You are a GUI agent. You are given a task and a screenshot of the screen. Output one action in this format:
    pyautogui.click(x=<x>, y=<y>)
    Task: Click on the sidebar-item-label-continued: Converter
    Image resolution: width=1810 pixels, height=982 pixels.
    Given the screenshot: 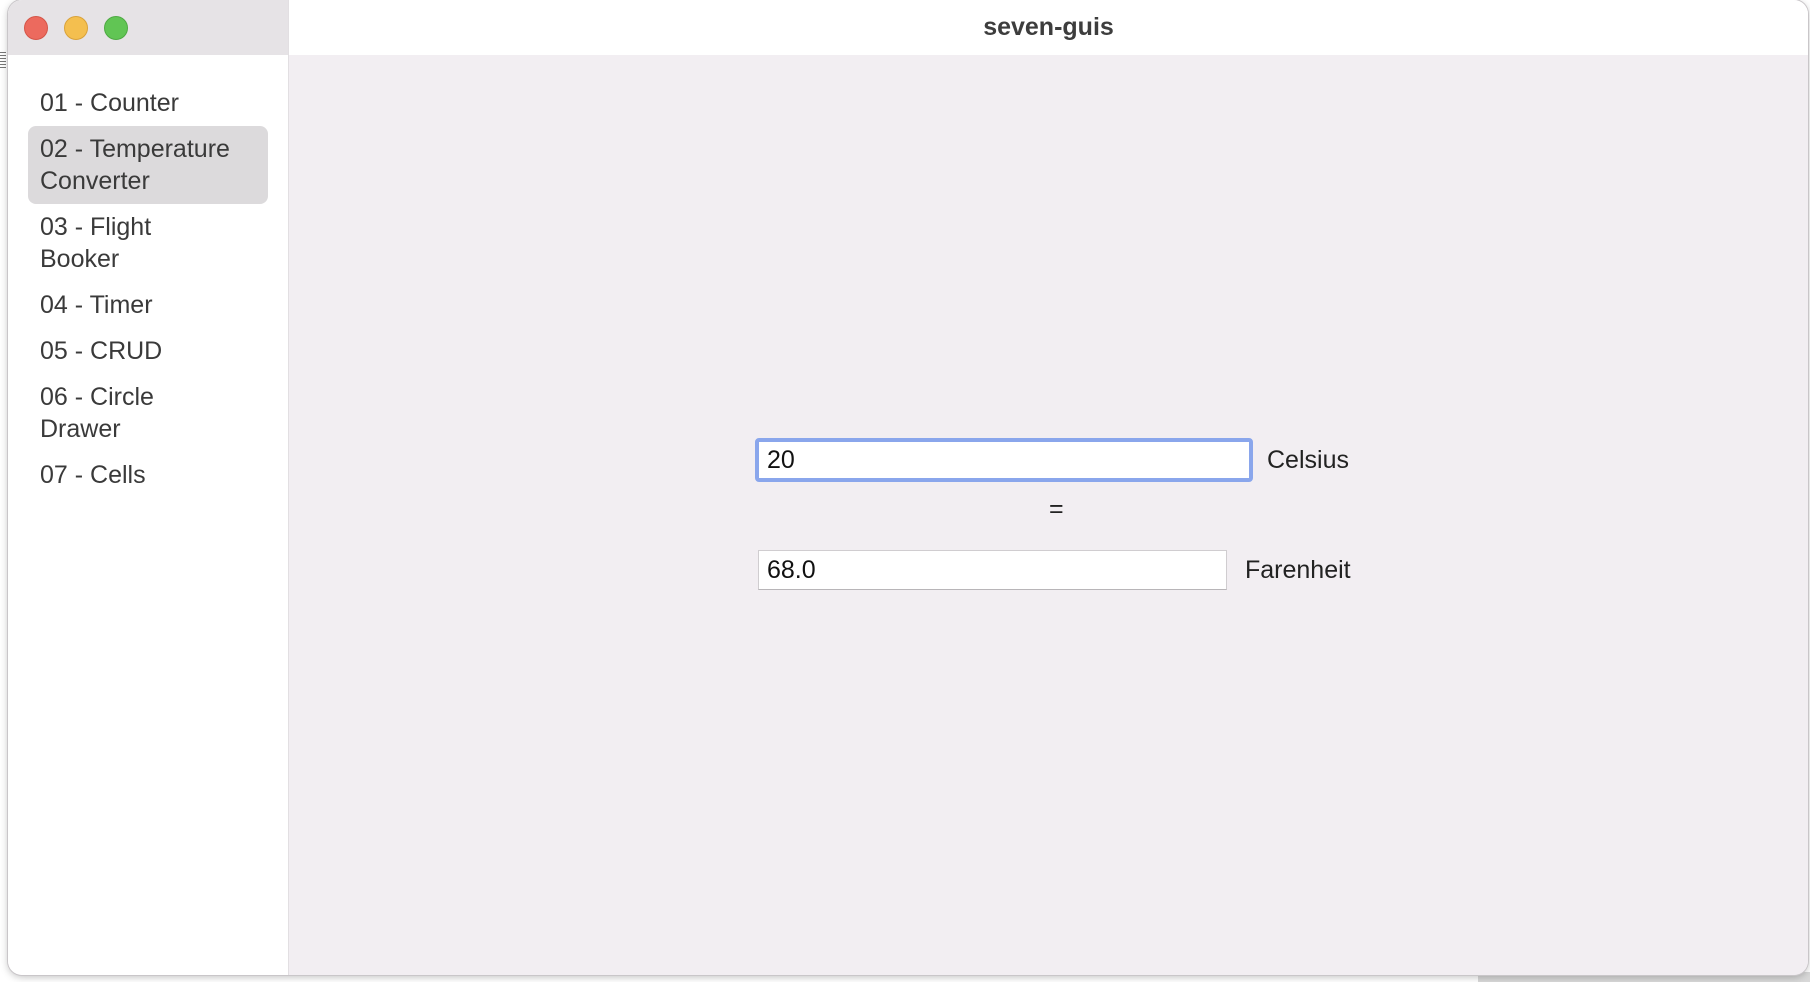 What is the action you would take?
    pyautogui.click(x=95, y=181)
    